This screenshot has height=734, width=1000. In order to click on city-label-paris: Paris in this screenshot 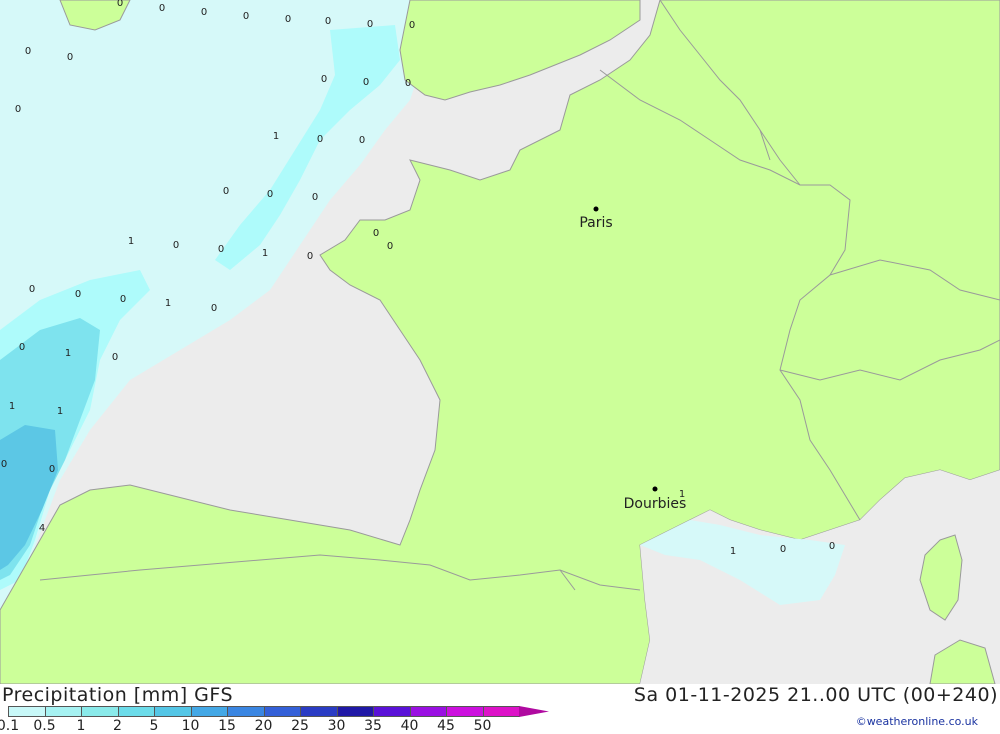, I will do `click(595, 223)`.